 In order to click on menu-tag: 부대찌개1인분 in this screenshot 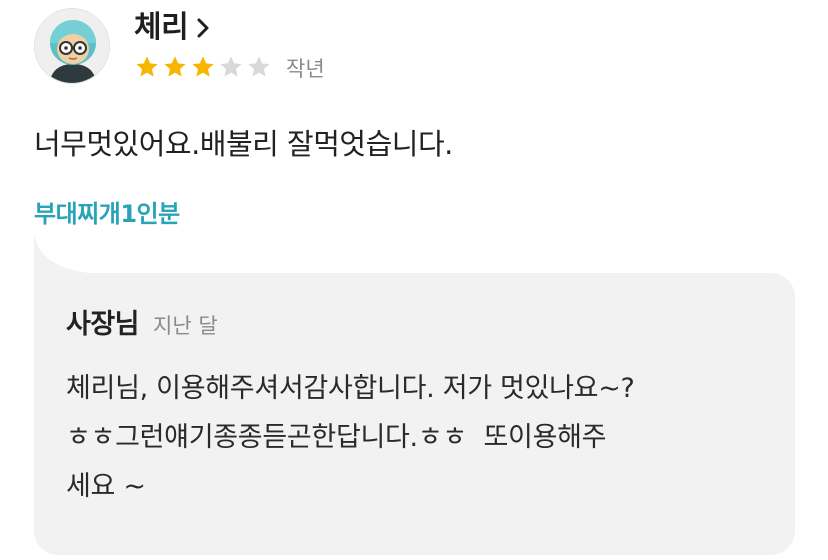, I will do `click(107, 214)`.